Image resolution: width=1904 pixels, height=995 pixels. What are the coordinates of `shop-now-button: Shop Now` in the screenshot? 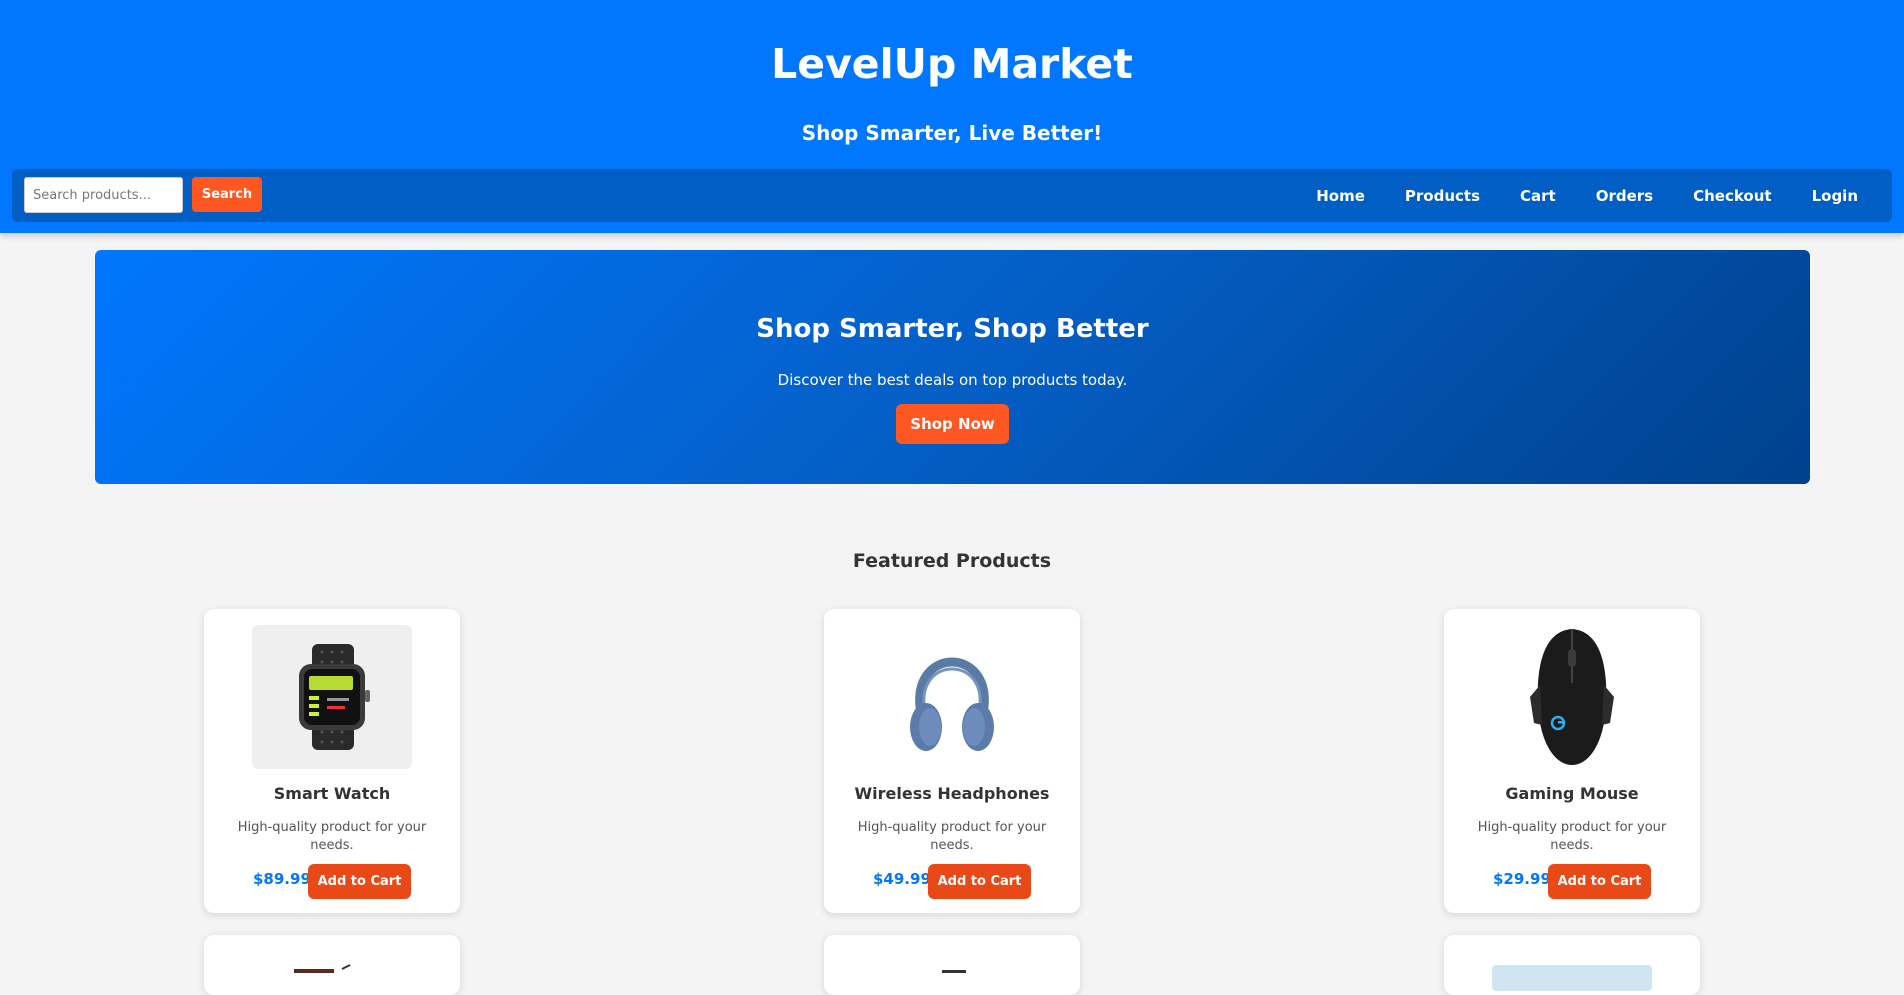 It's located at (952, 424).